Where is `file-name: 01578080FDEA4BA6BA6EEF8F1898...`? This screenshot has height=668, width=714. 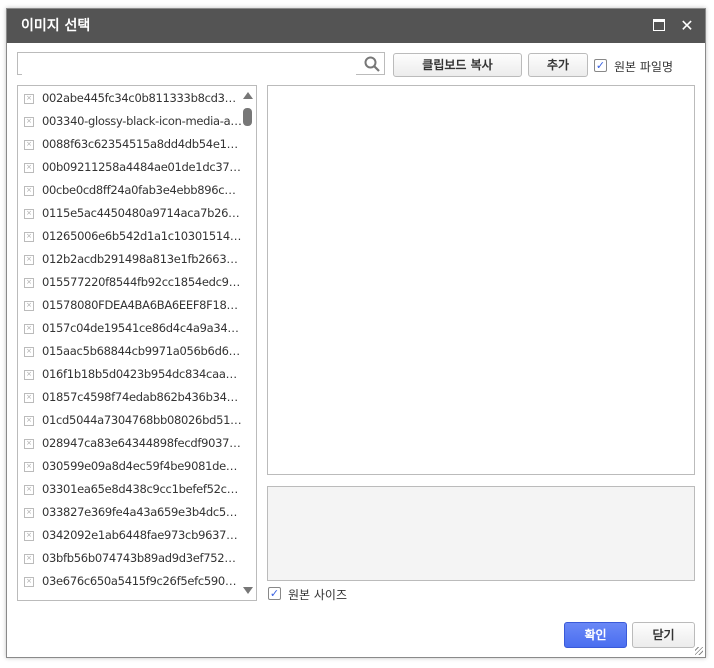
file-name: 01578080FDEA4BA6BA6EEF8F1898... is located at coordinates (142, 305).